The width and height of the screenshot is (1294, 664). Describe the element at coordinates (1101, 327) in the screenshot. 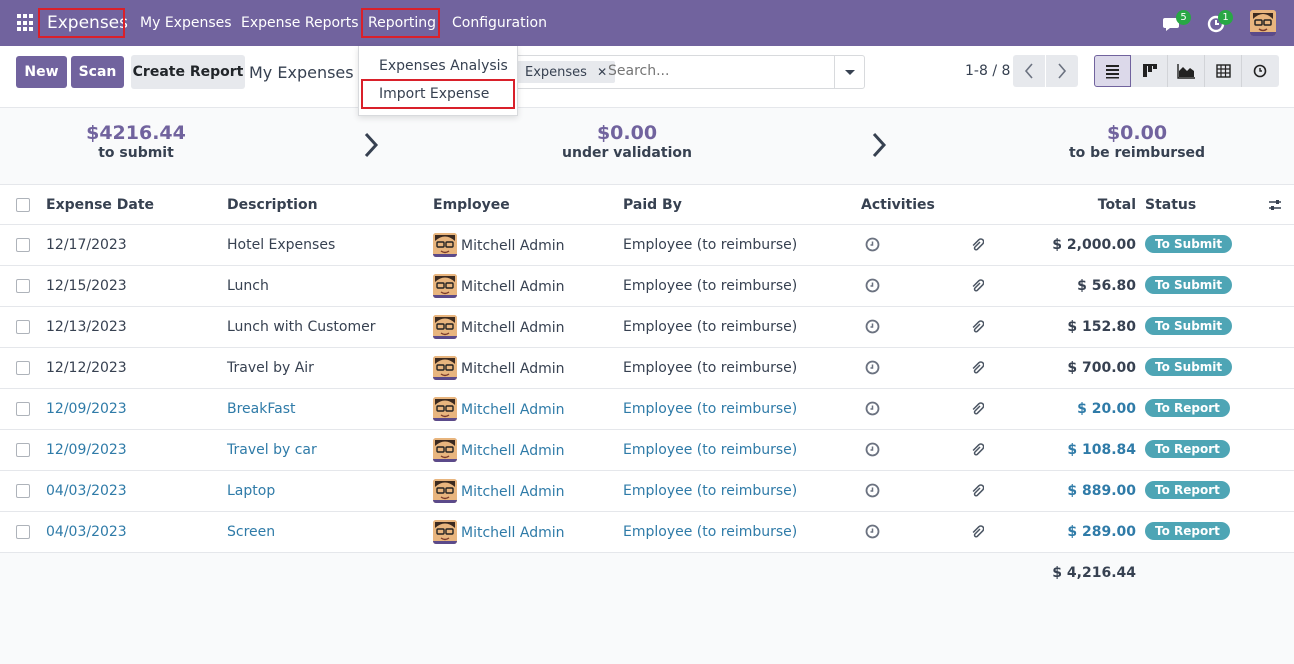

I see `cell-total: $ 152.80` at that location.